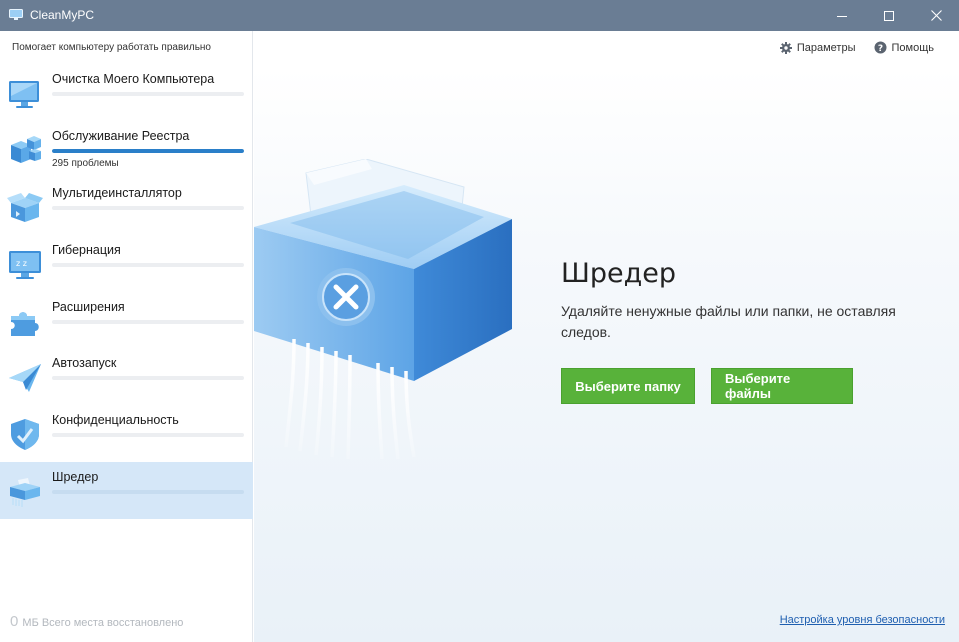  I want to click on maximize-button, so click(889, 15).